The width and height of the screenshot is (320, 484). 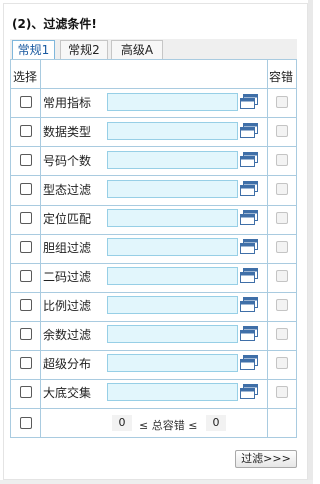 I want to click on tab-bar: 常规1 常规2 高级A, so click(x=153, y=49).